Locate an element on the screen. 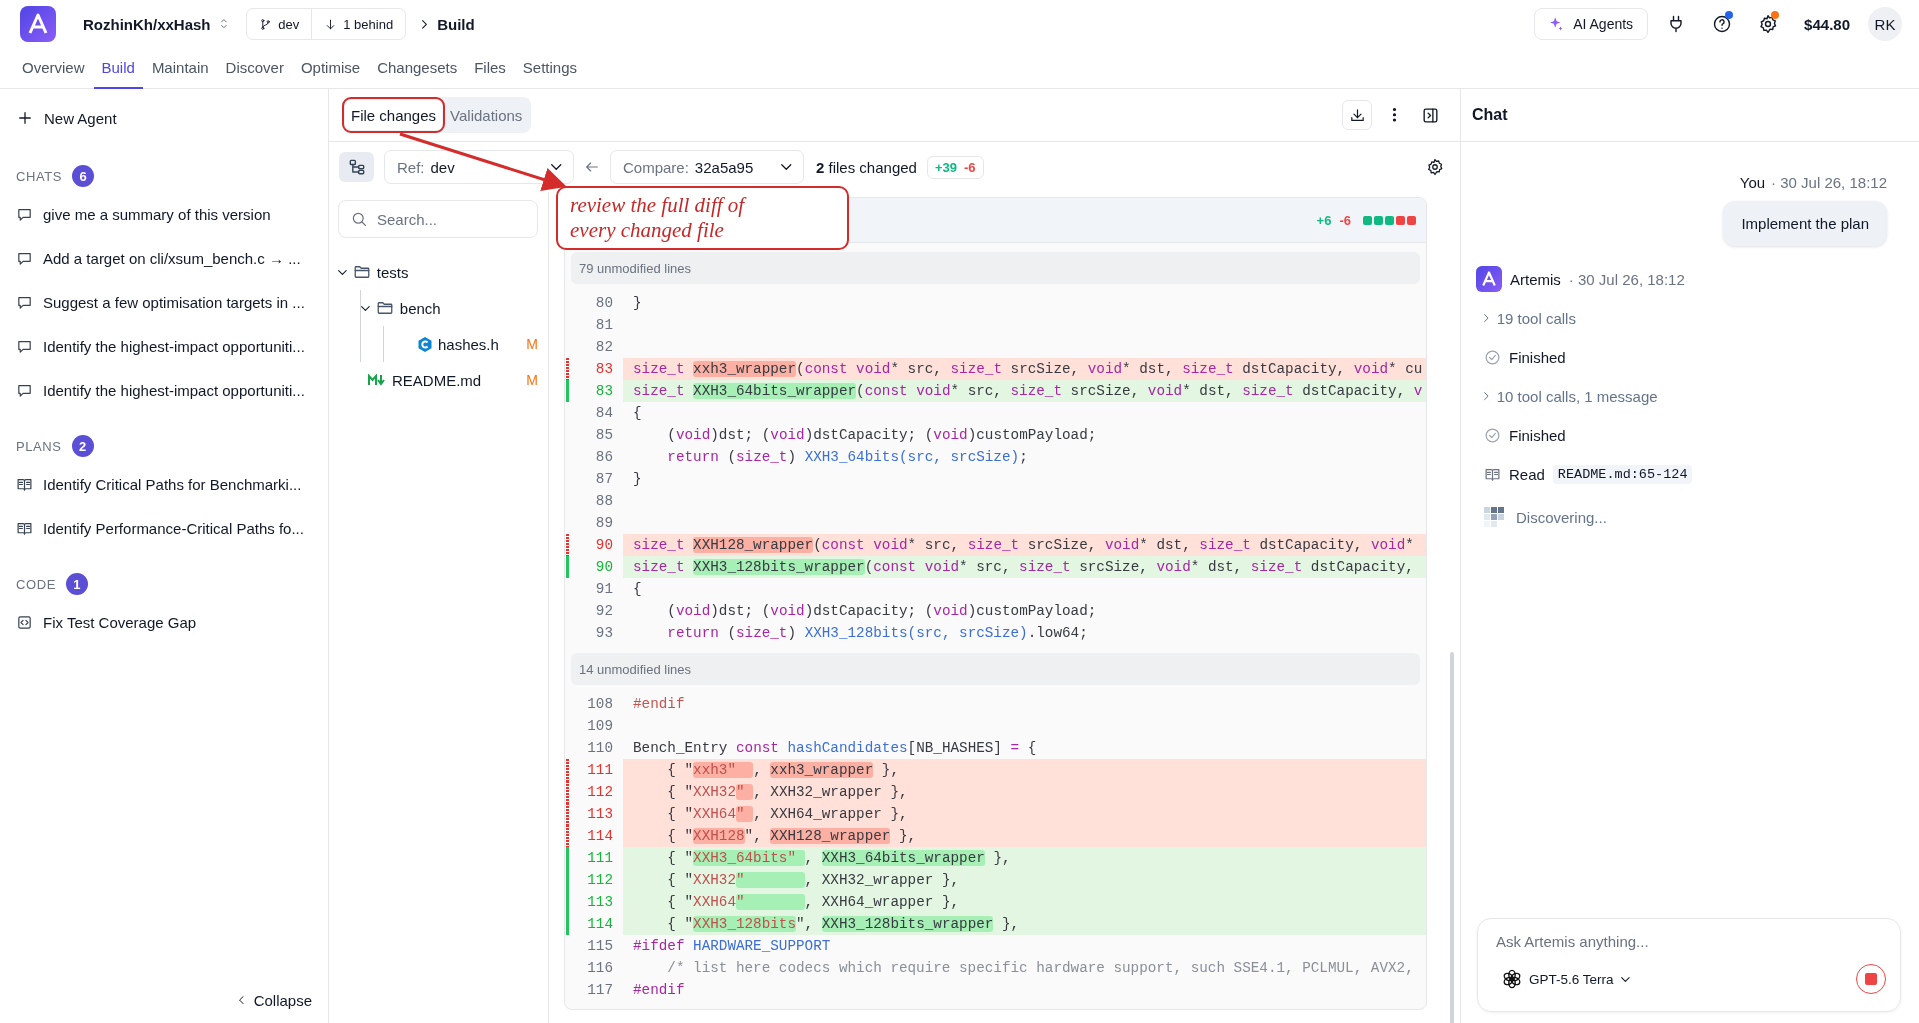 Image resolution: width=1919 pixels, height=1023 pixels. model-selector: GPT-5.6 Terra is located at coordinates (1563, 979).